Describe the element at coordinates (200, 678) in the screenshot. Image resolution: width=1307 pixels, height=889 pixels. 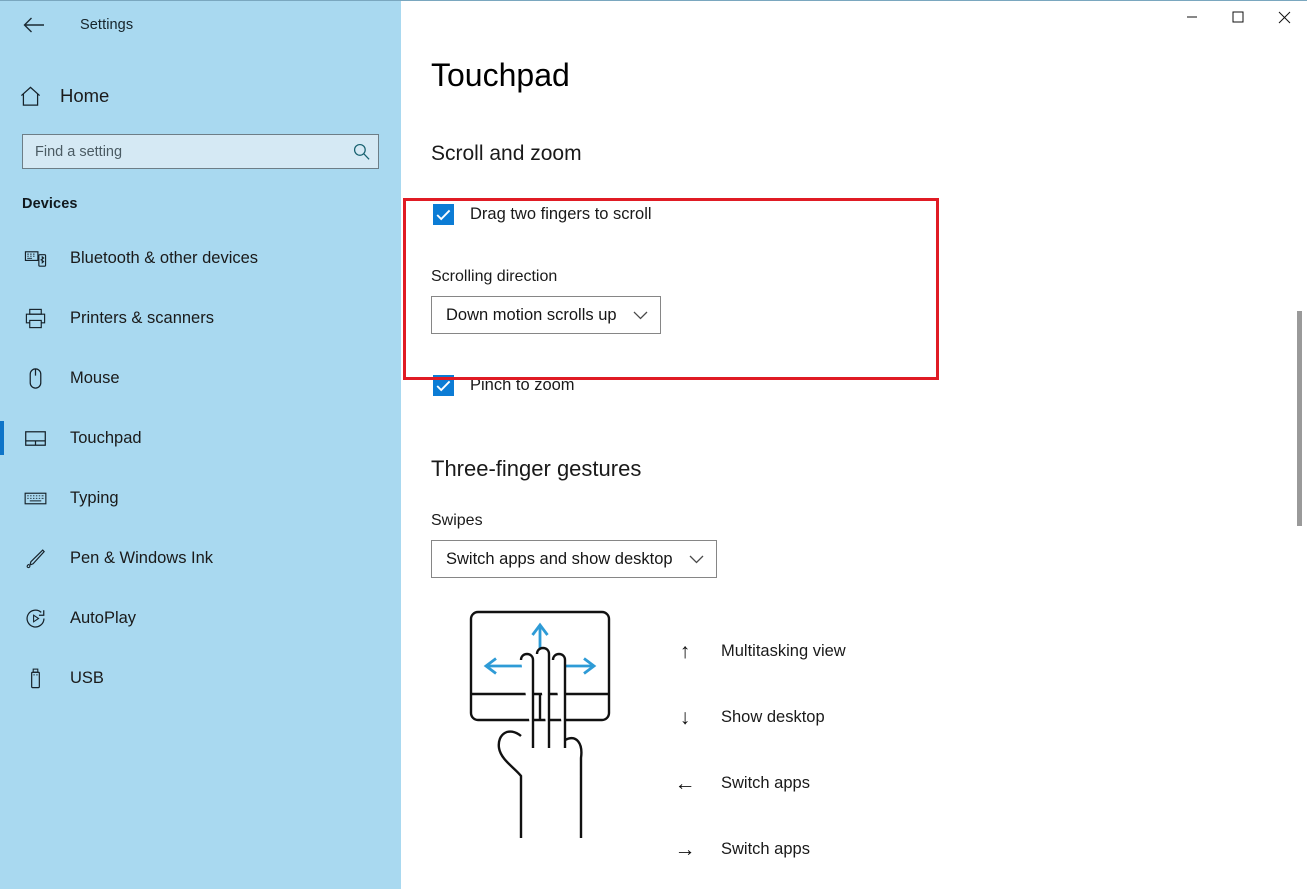
I see `sidebar-item-usb: USB` at that location.